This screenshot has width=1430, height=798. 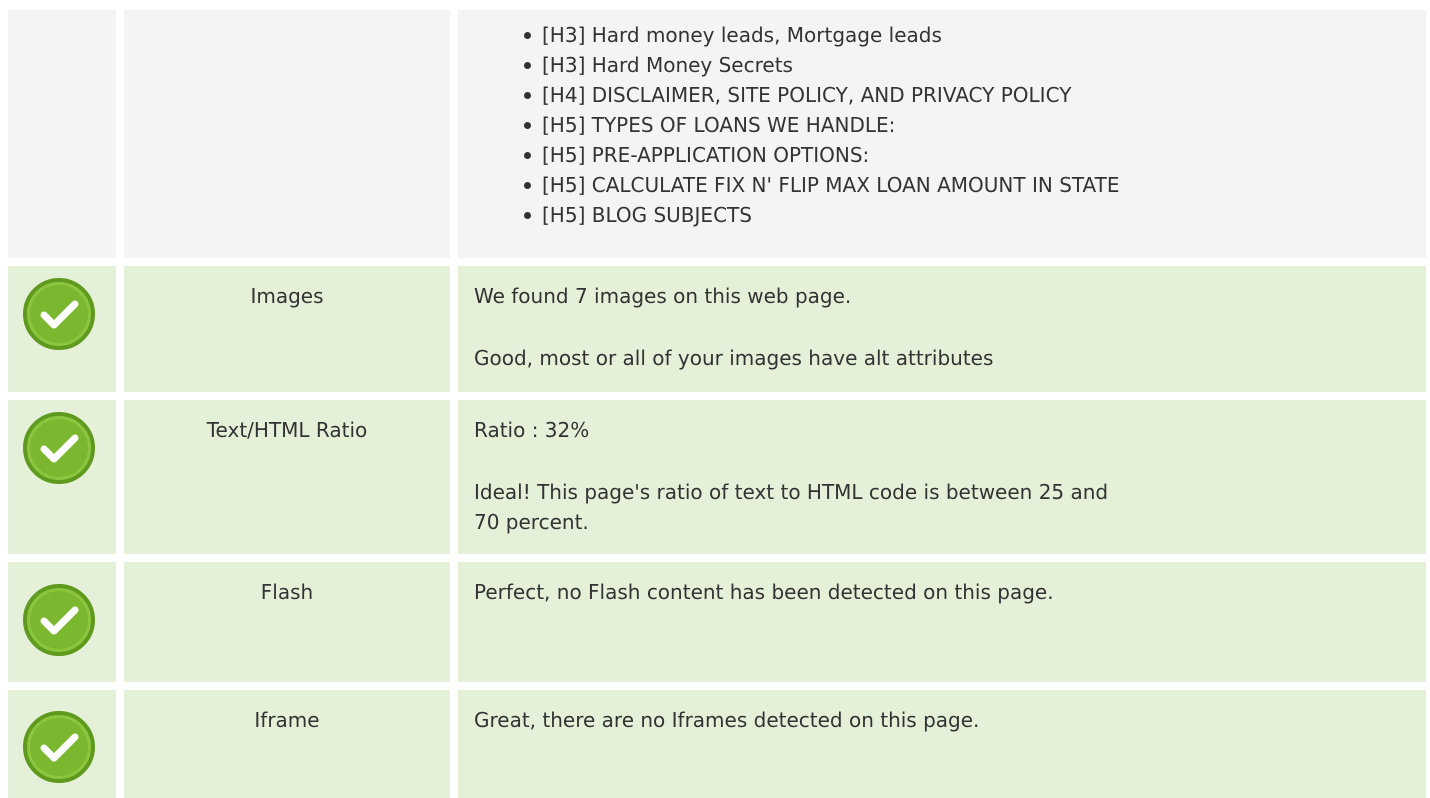 I want to click on iframe-icon-cell, so click(x=62, y=744).